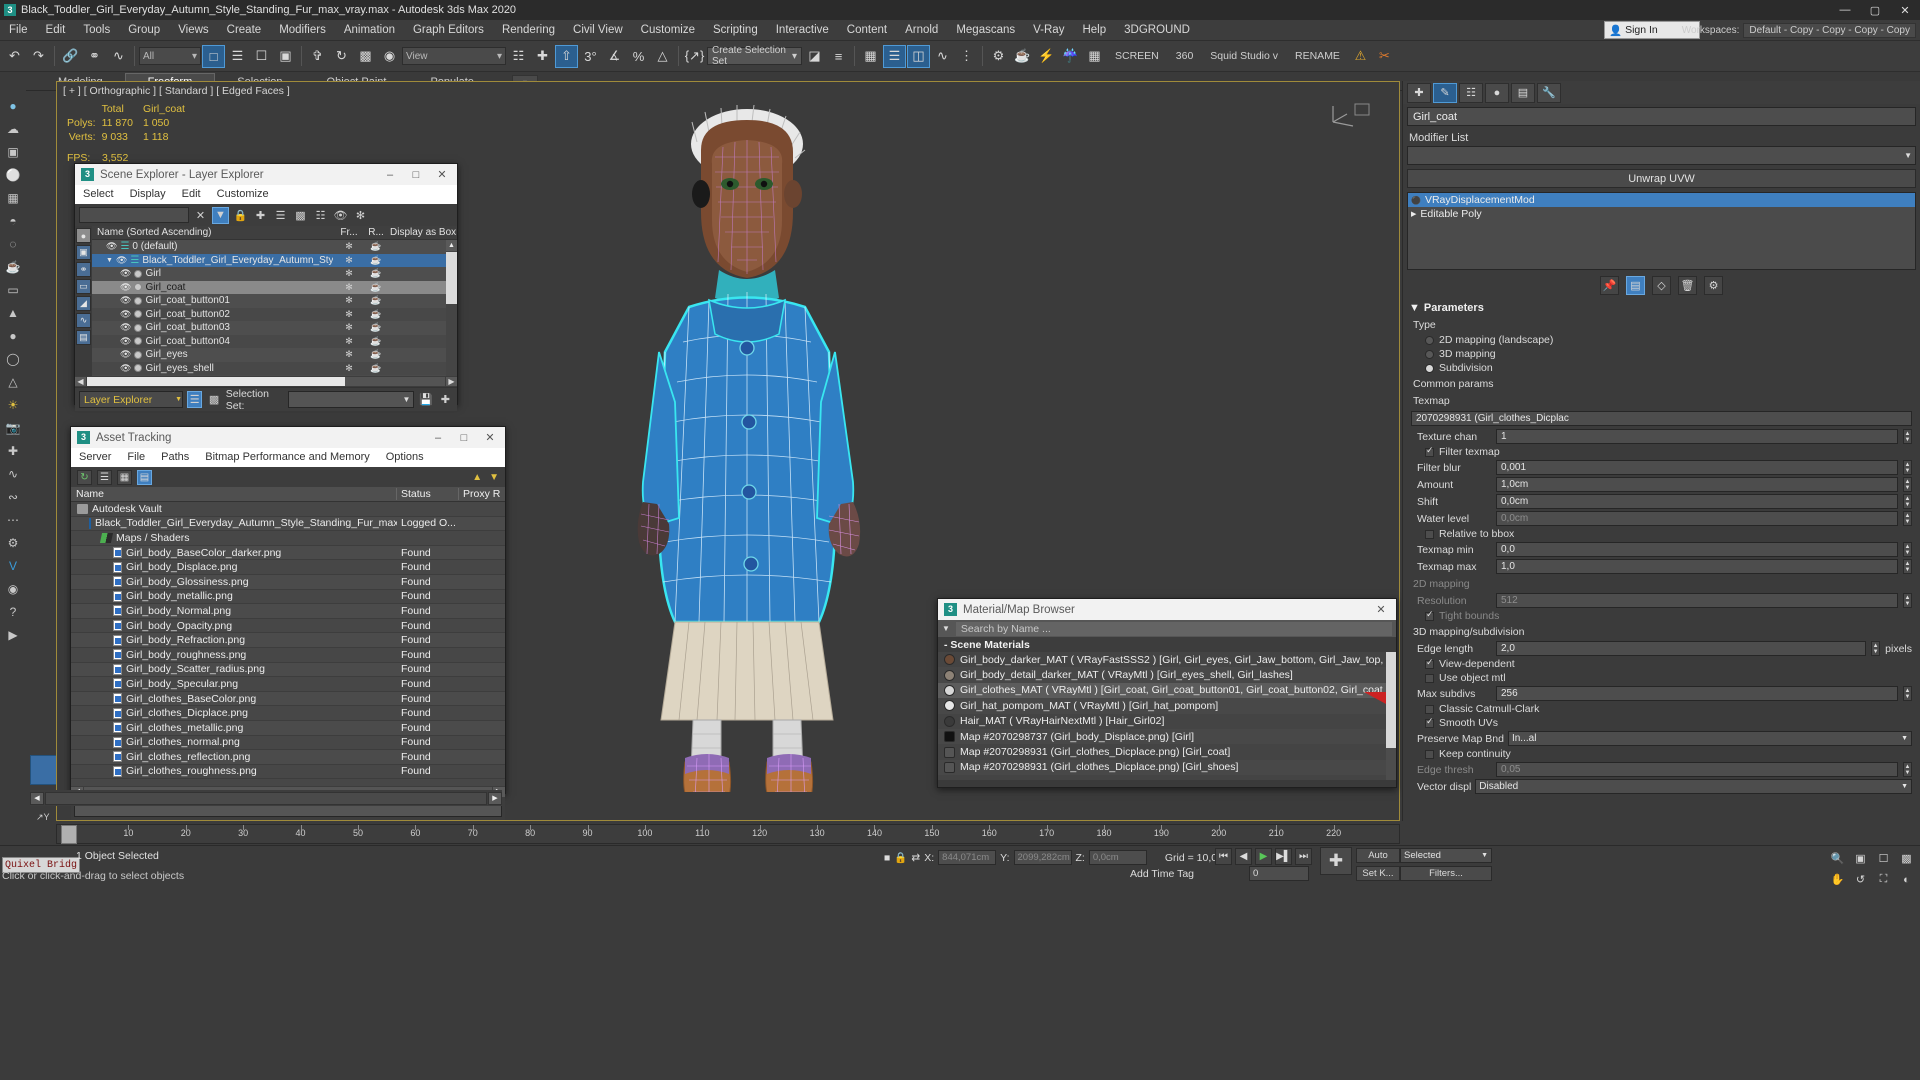  Describe the element at coordinates (638, 56) in the screenshot. I see `spinner-snap-icon: %` at that location.